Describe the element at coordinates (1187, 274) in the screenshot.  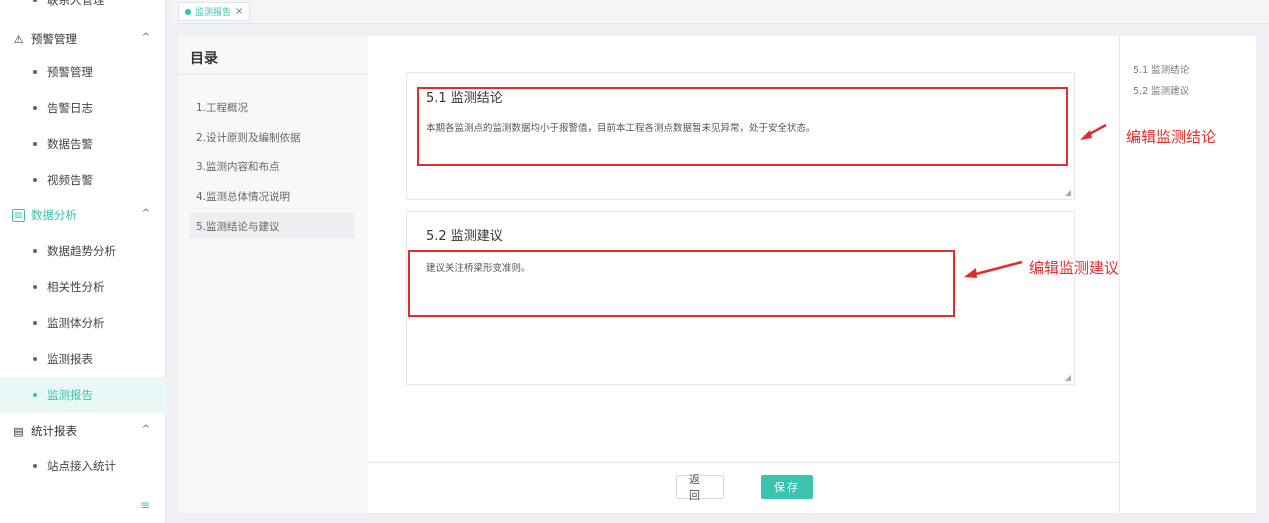
I see `right-toc-panel: 5.1 监测结论 5.2 监测建议` at that location.